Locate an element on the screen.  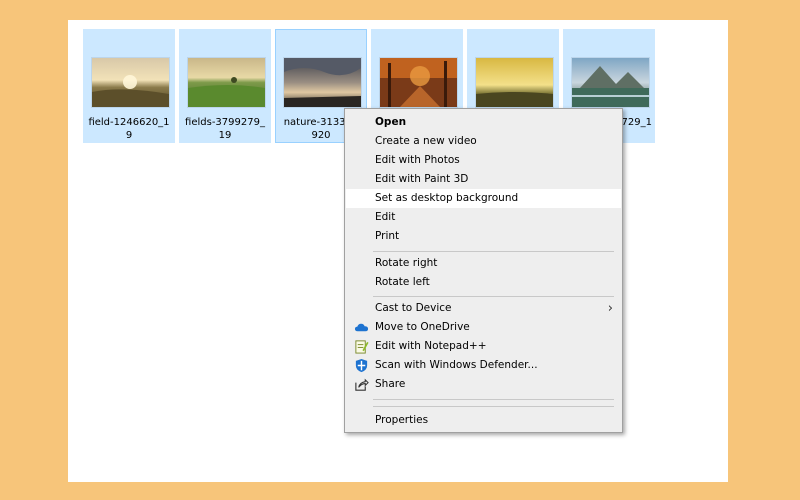
file-name: field-1246620_1920 is located at coordinates (129, 130).